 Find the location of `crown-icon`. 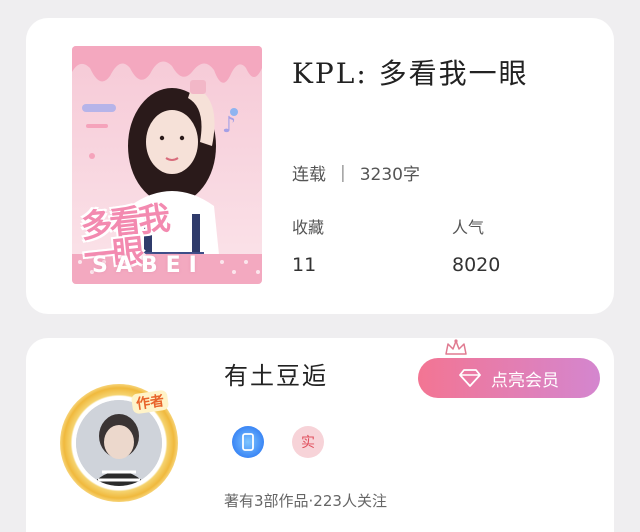

crown-icon is located at coordinates (456, 347).